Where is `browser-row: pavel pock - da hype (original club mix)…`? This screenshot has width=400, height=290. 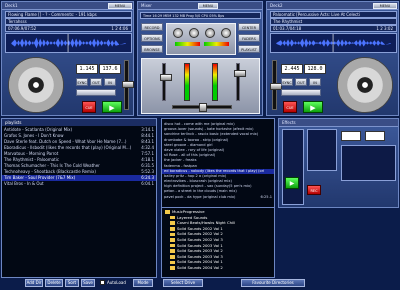
browser-row: pavel pock - da hype (original club mix)… is located at coordinates (218, 197).